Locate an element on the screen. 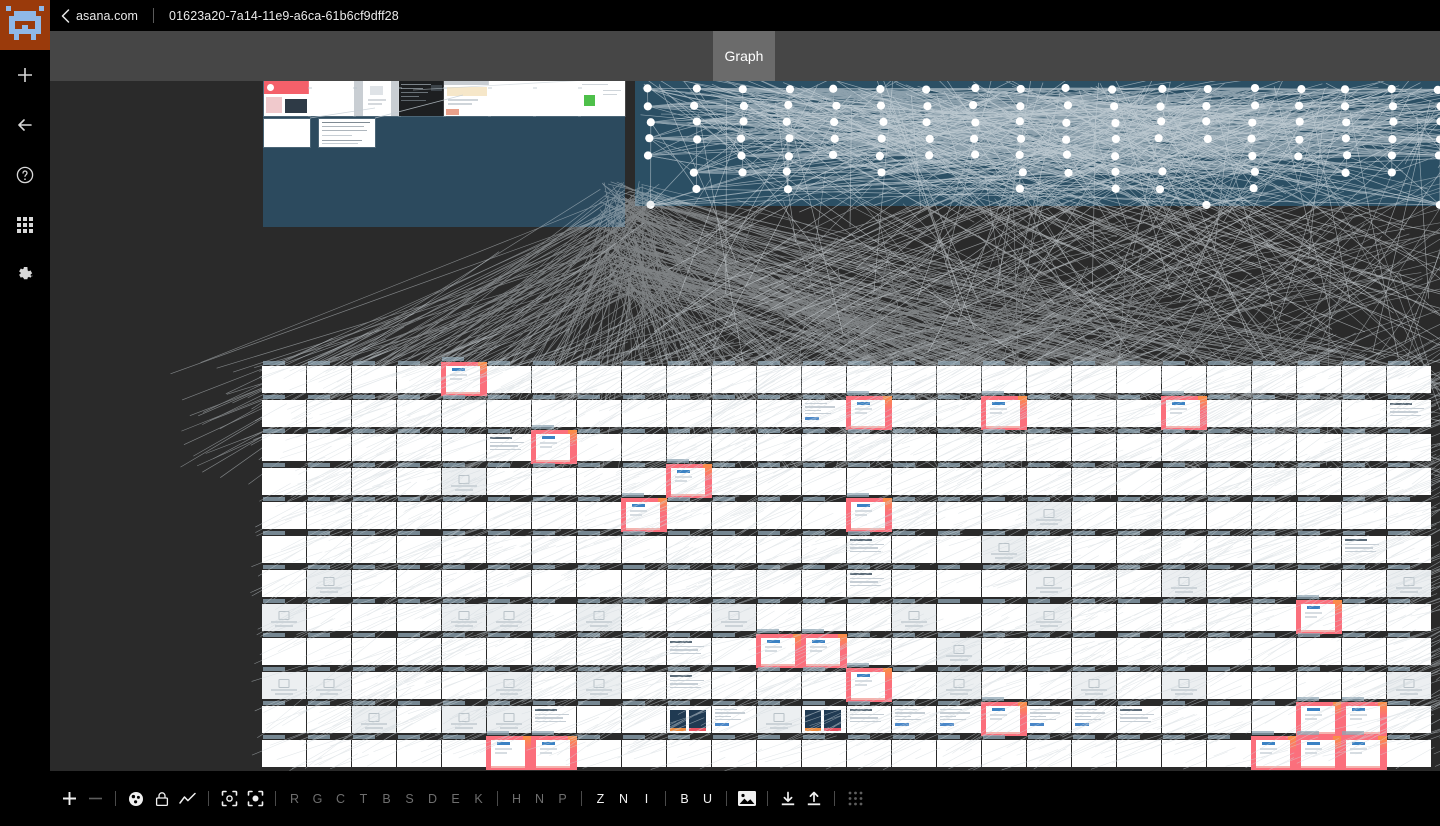 The height and width of the screenshot is (826, 1440). grid-card-chart is located at coordinates (689, 717).